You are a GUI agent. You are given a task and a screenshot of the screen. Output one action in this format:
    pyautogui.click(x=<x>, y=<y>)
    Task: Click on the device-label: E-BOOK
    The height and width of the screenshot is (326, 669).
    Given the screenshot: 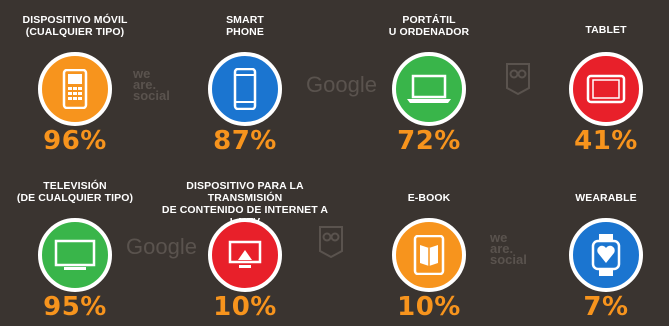 What is the action you would take?
    pyautogui.click(x=429, y=198)
    